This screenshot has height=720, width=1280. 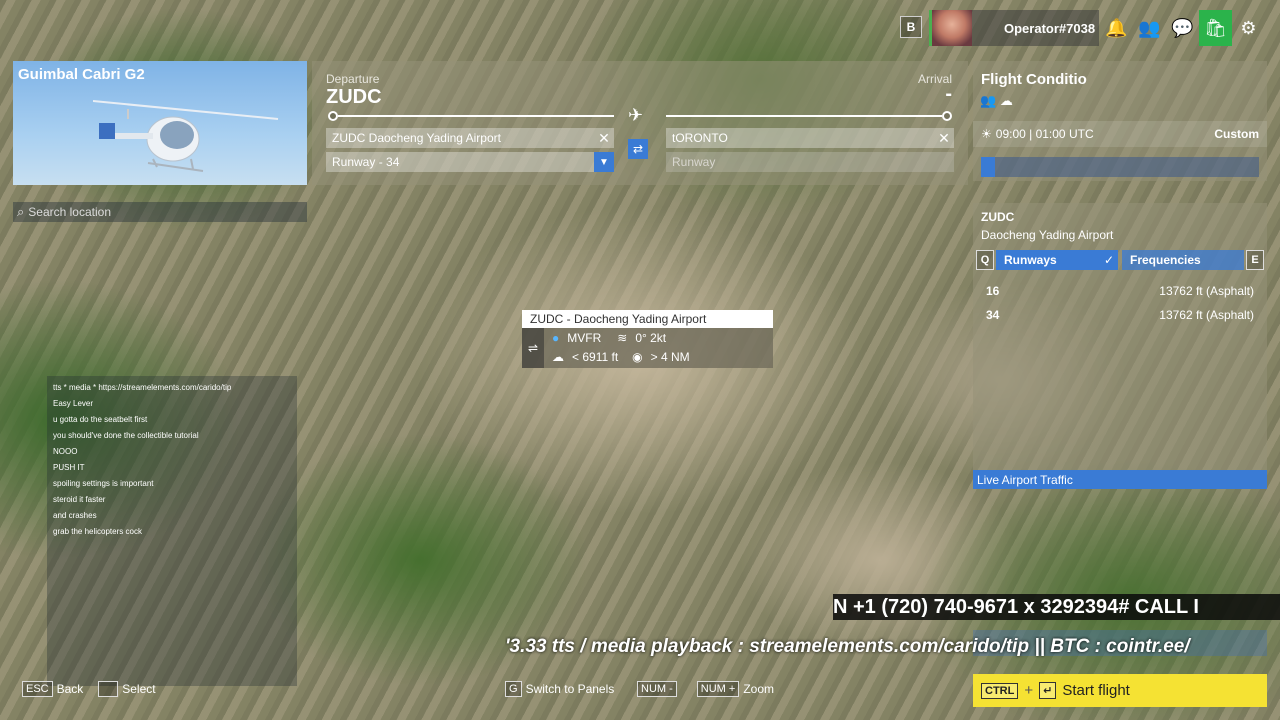 What do you see at coordinates (604, 162) in the screenshot?
I see `chevron-down-icon: ▼` at bounding box center [604, 162].